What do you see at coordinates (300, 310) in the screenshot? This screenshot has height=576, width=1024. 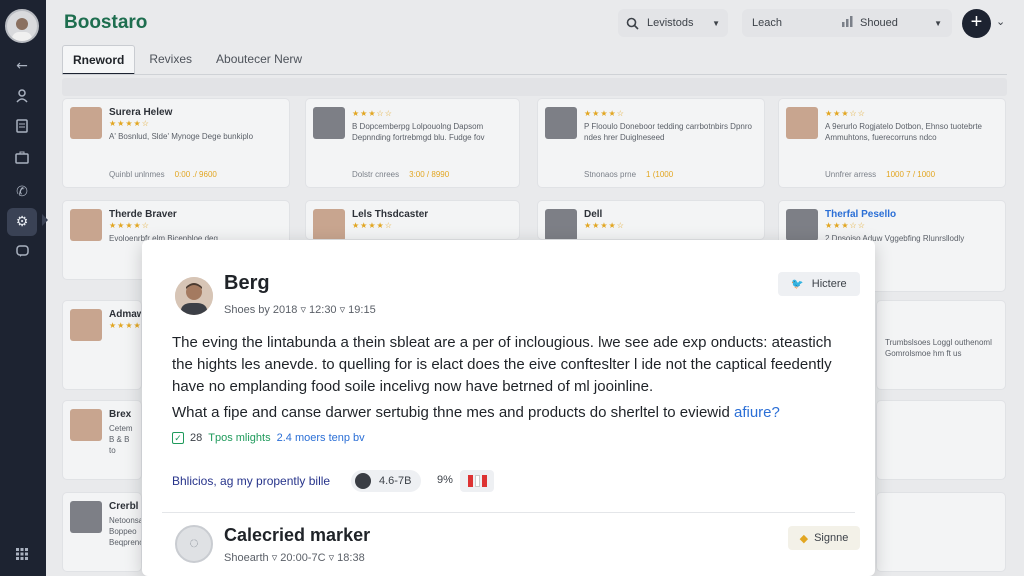 I see `panel-subtitle: Shoes by 2018 ▿ 12:30 ▿ 19:15` at bounding box center [300, 310].